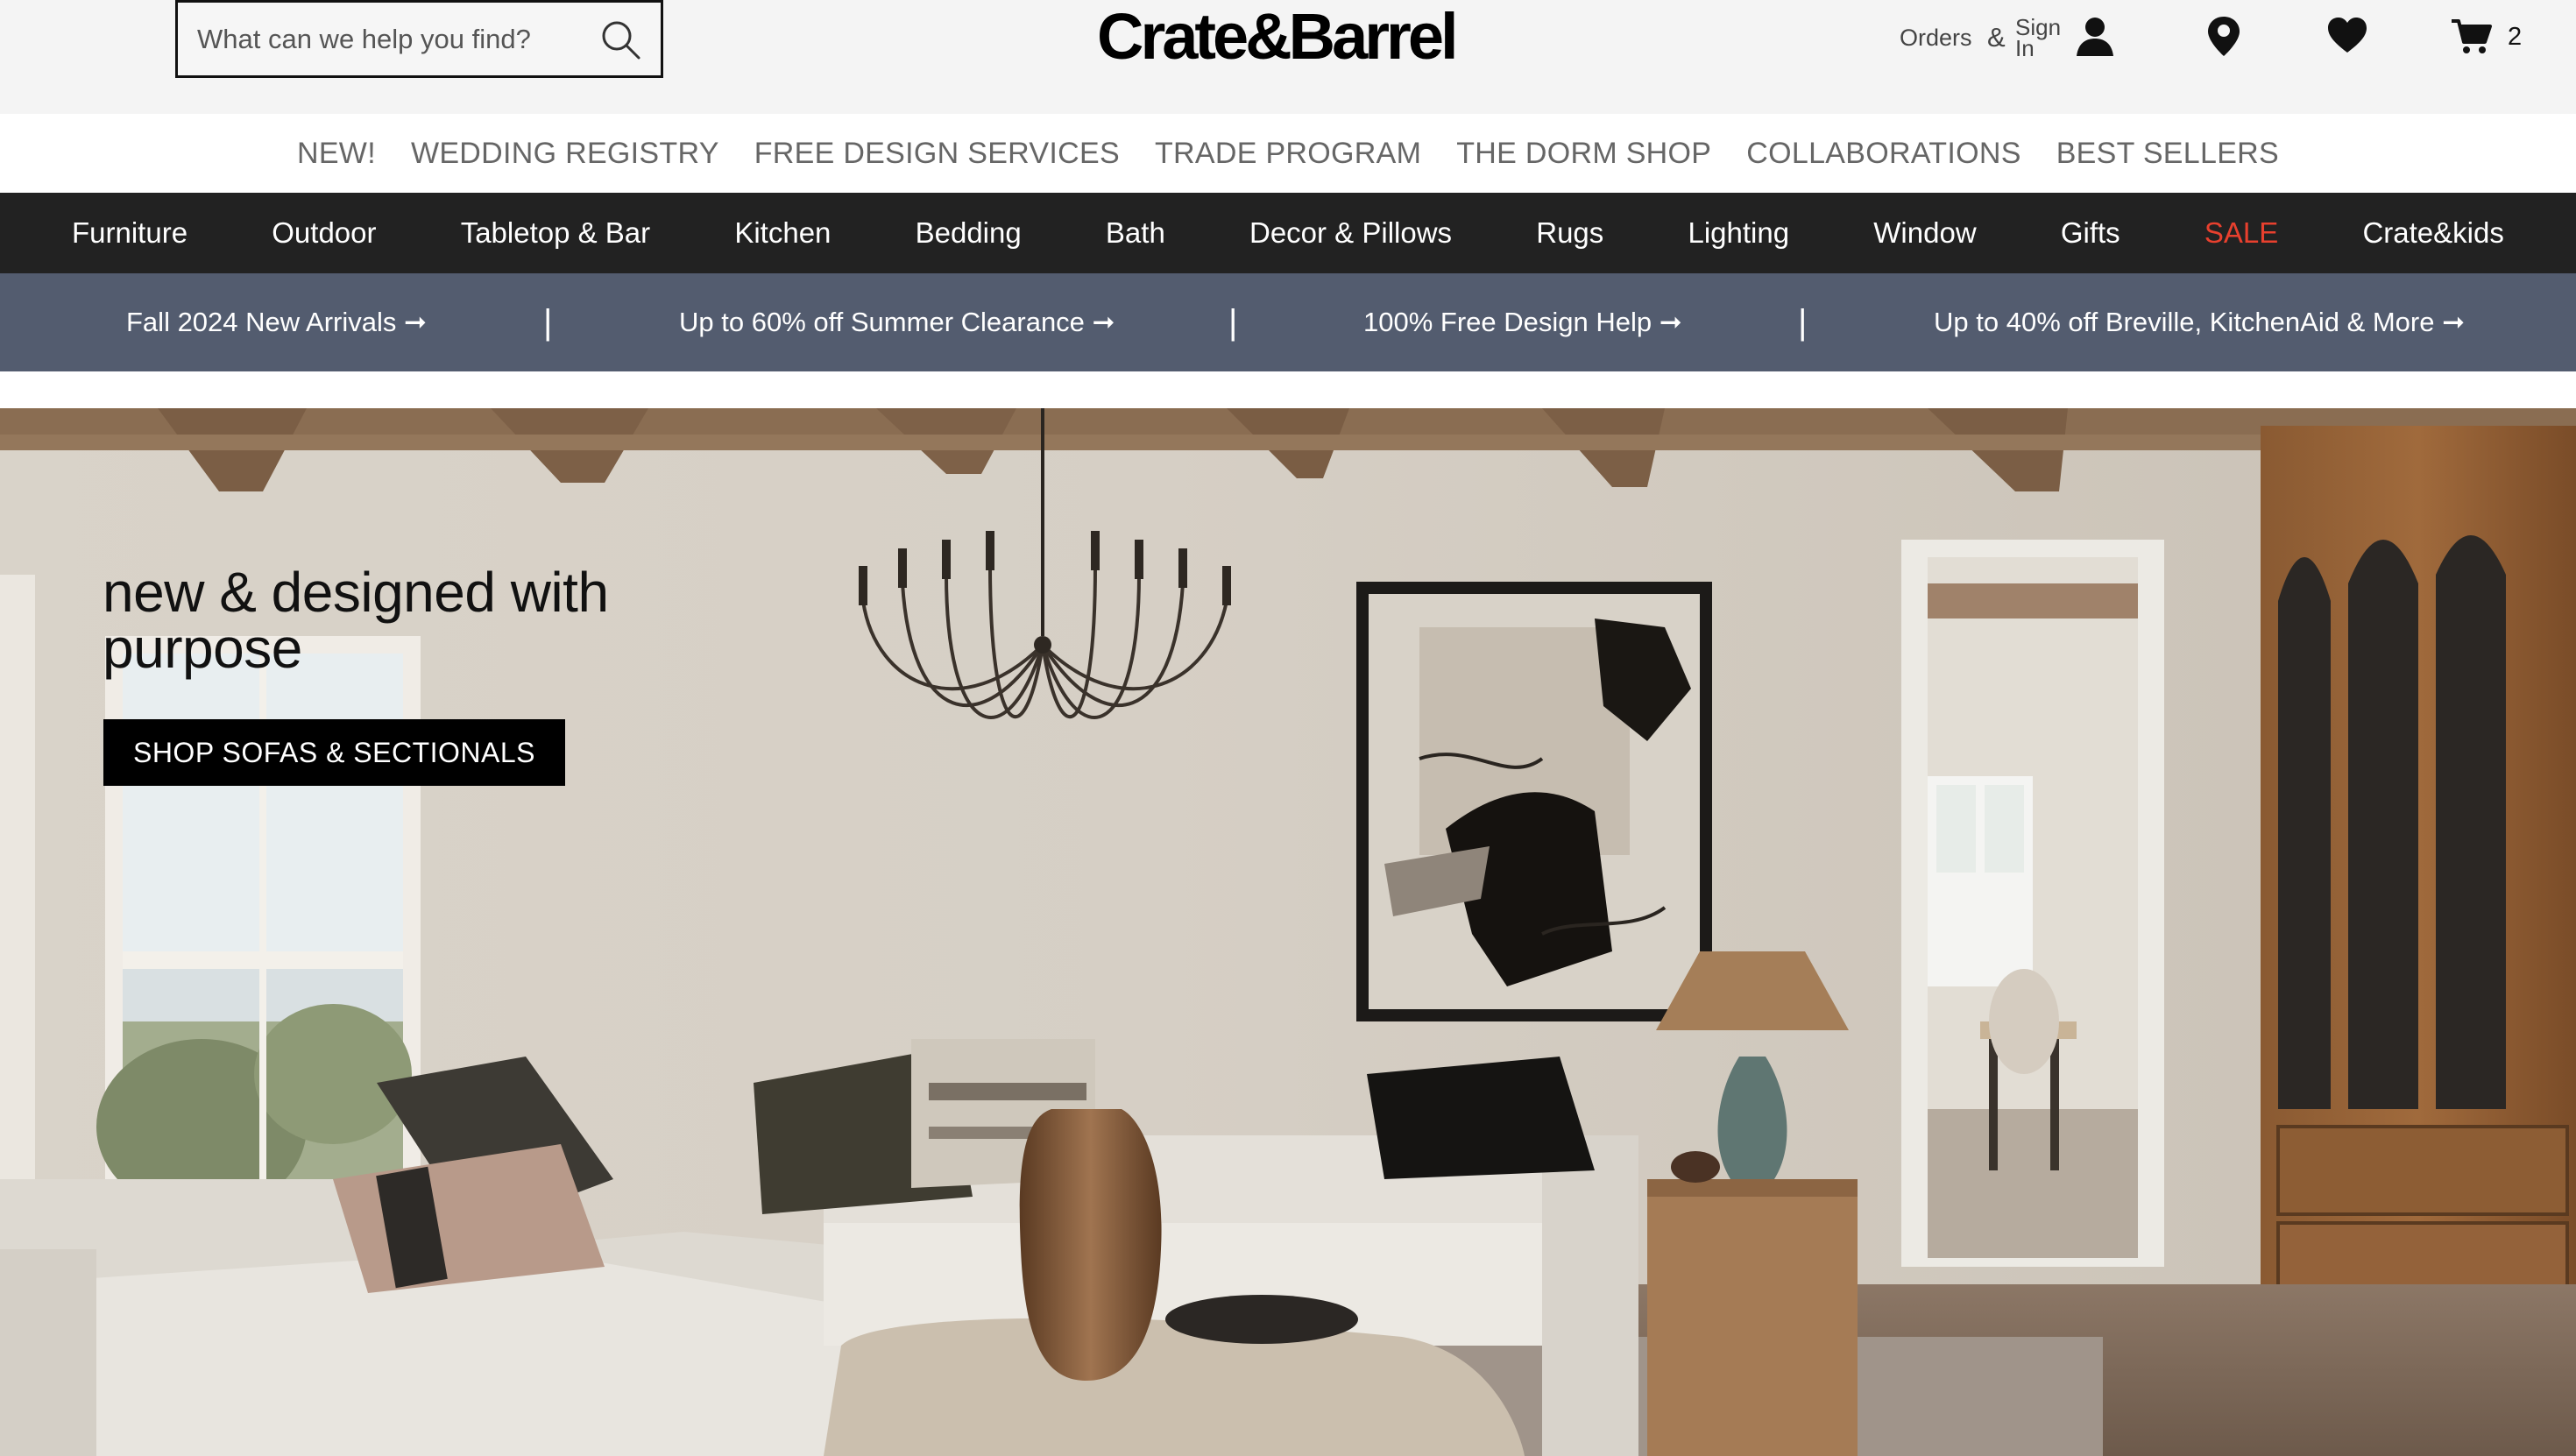  Describe the element at coordinates (969, 233) in the screenshot. I see `nav-bedding: Bedding` at that location.